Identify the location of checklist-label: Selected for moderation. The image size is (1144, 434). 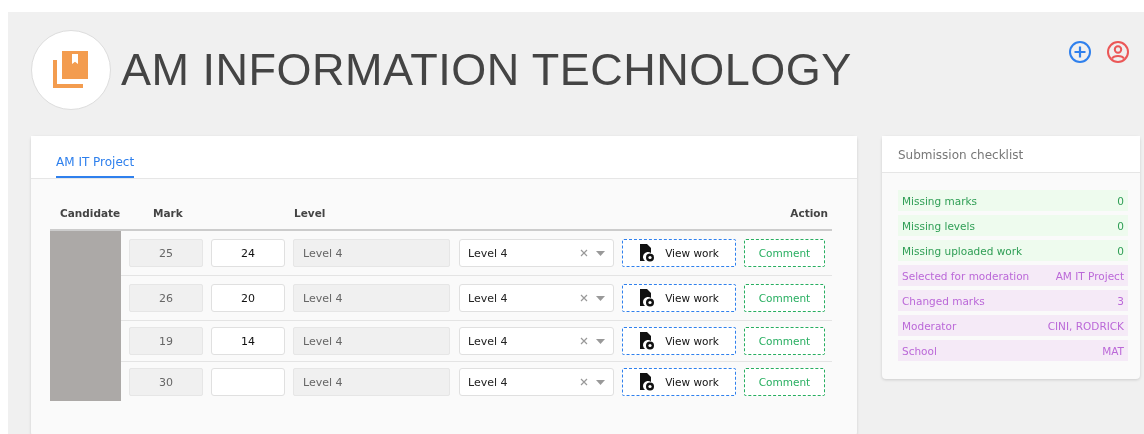
(966, 275).